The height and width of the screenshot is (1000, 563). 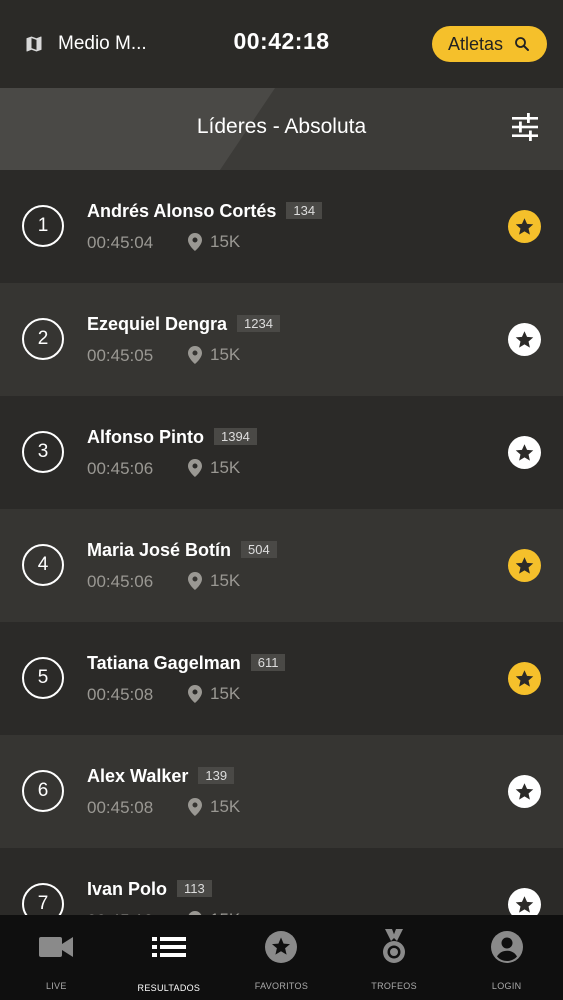 I want to click on tune-icon, so click(x=525, y=127).